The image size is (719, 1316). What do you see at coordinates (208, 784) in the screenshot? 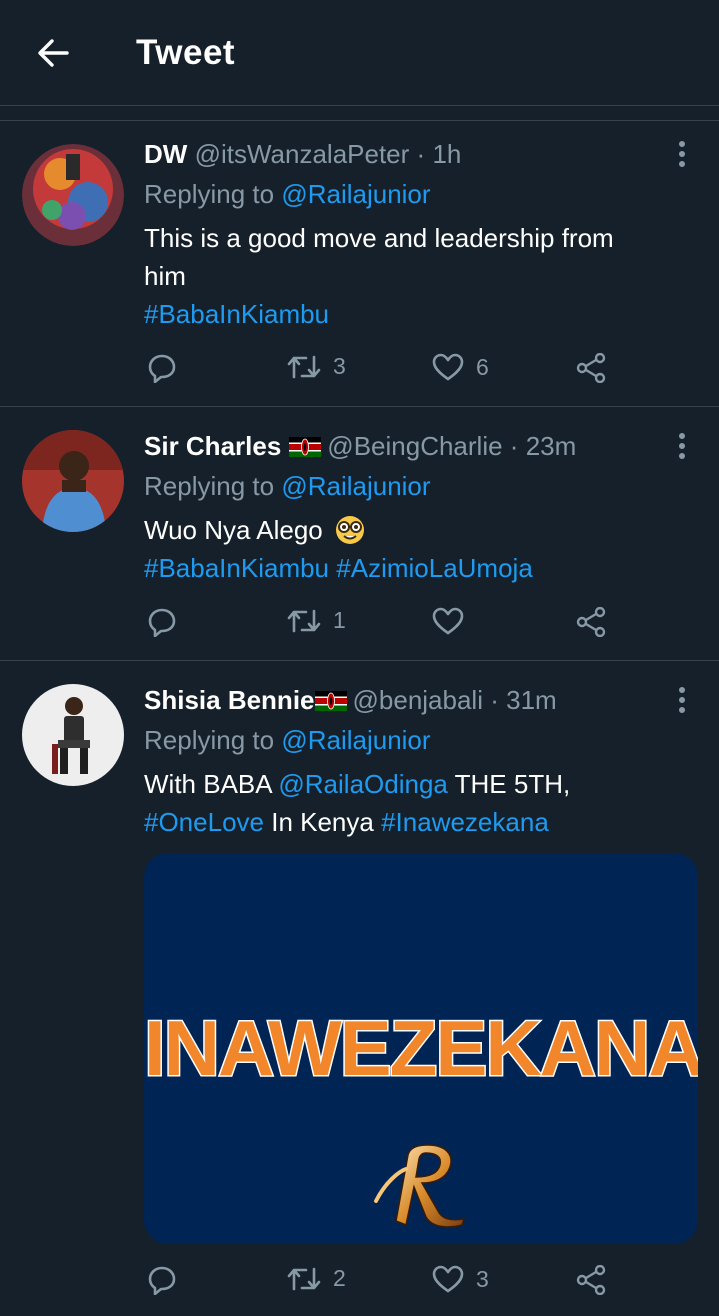
I see `tweet-text: With BABA` at bounding box center [208, 784].